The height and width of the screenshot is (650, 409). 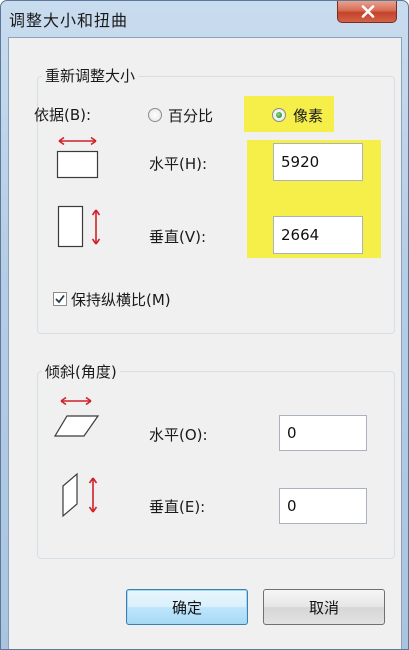 What do you see at coordinates (323, 433) in the screenshot?
I see `skew-horizontal-input` at bounding box center [323, 433].